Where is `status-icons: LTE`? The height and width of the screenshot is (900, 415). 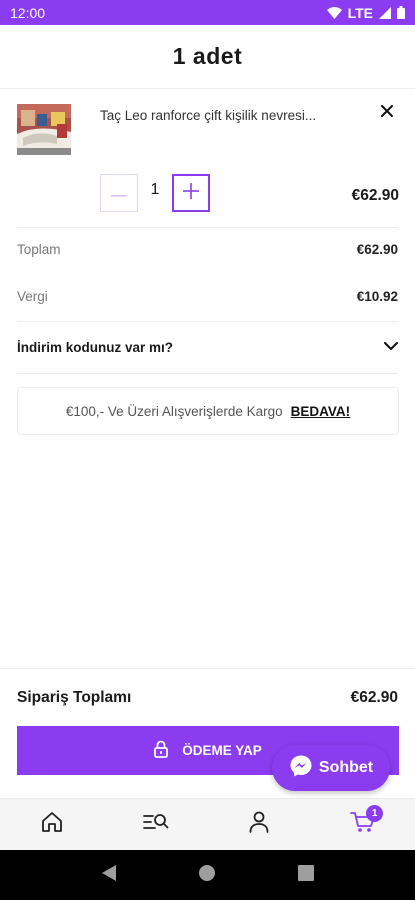
status-icons: LTE is located at coordinates (365, 12).